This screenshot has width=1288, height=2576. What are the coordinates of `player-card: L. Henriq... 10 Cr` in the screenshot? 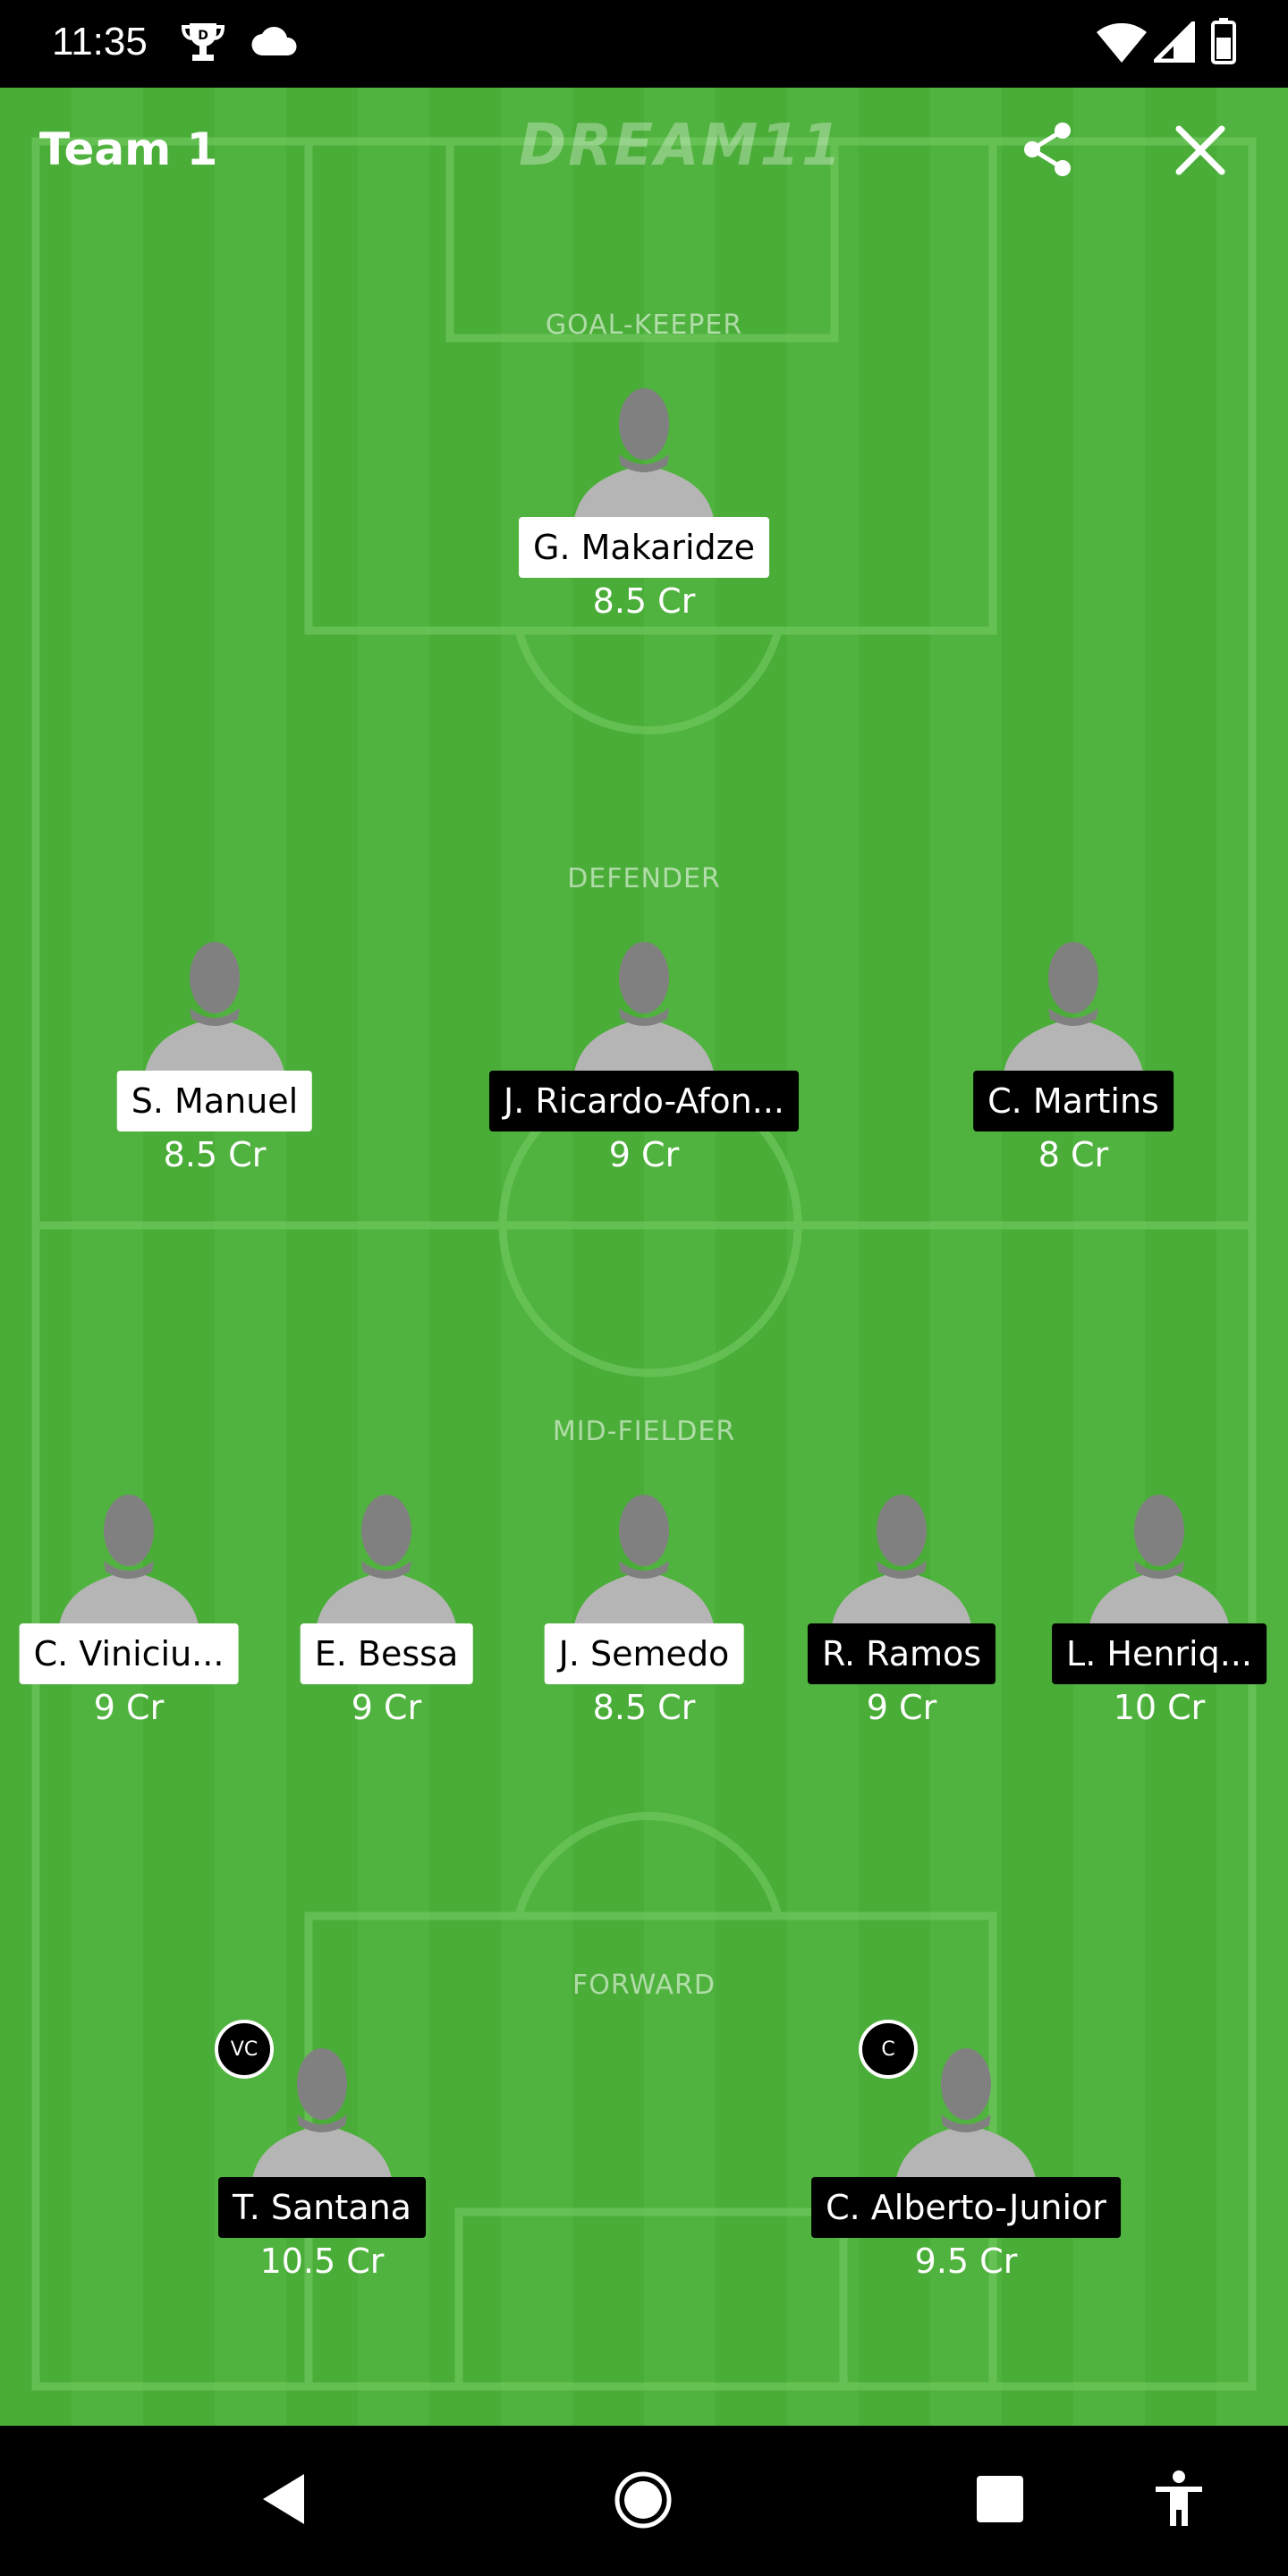 It's located at (1159, 1609).